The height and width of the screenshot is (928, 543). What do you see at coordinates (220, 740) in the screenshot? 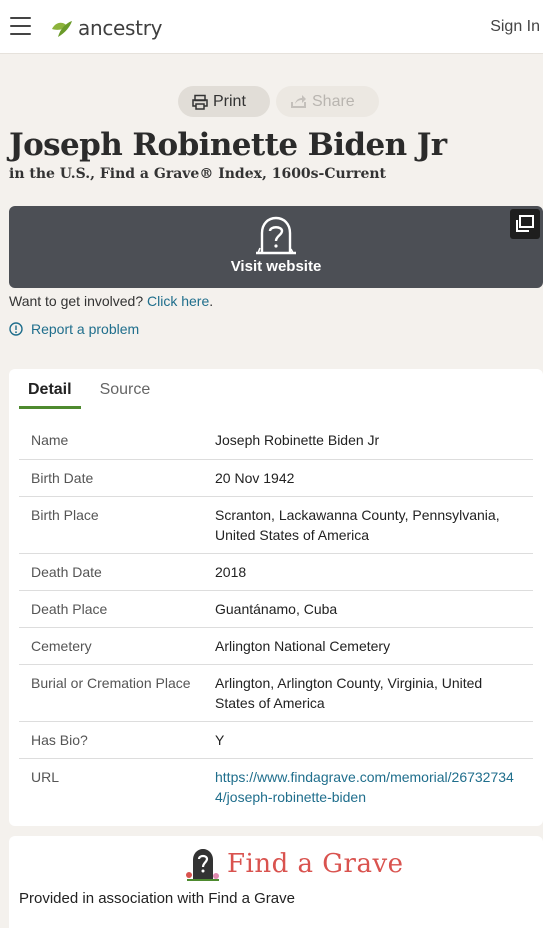
I see `field-value: Y` at bounding box center [220, 740].